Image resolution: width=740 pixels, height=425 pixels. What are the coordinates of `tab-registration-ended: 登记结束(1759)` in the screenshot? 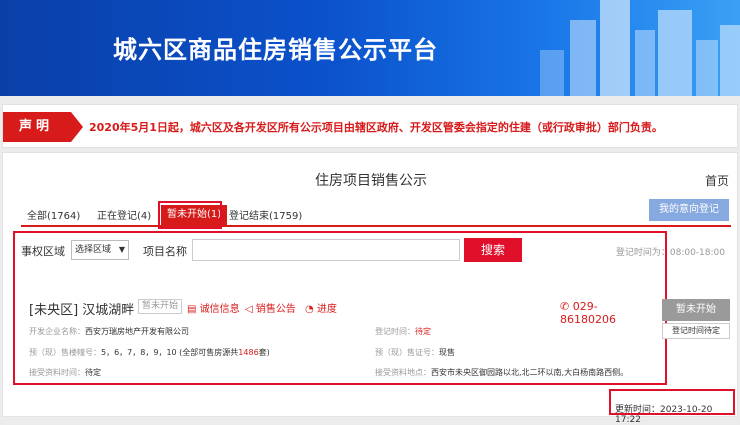 It's located at (265, 217).